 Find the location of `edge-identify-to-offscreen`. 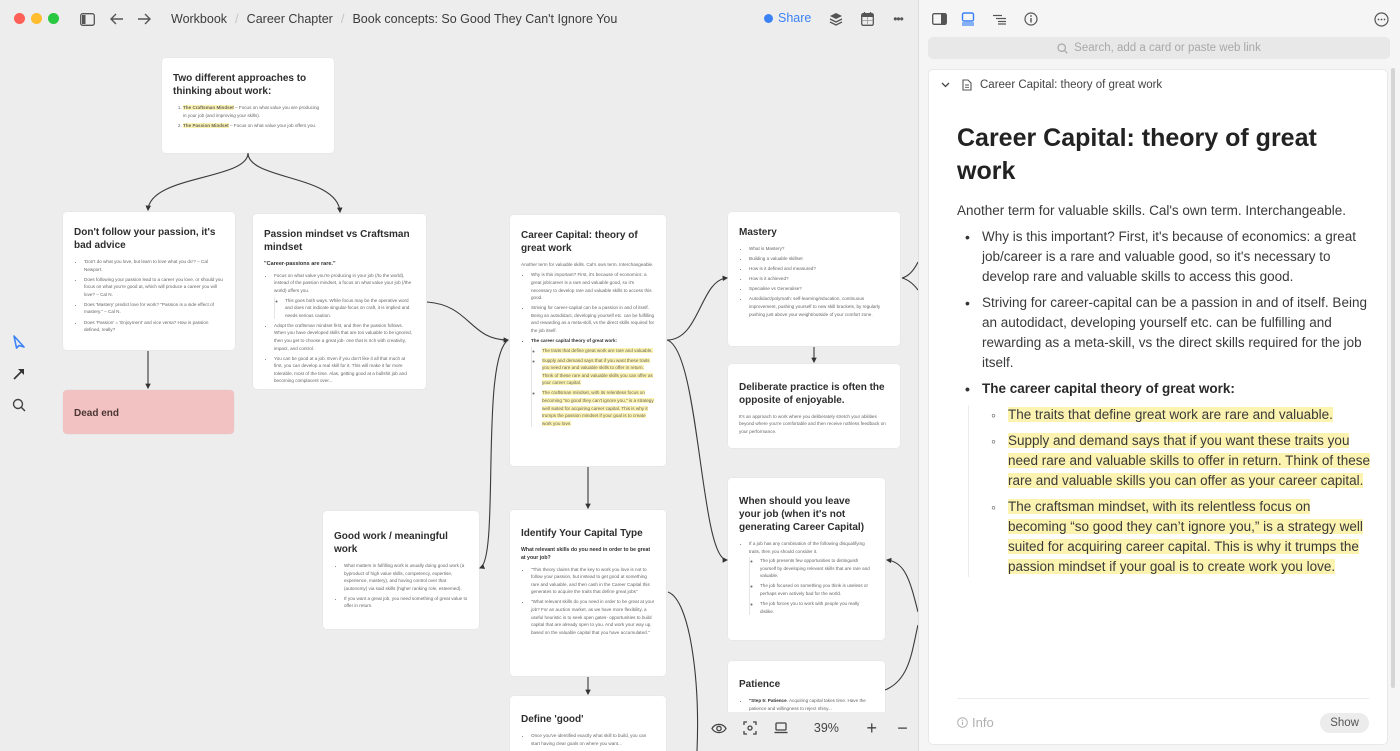

edge-identify-to-offscreen is located at coordinates (683, 671).